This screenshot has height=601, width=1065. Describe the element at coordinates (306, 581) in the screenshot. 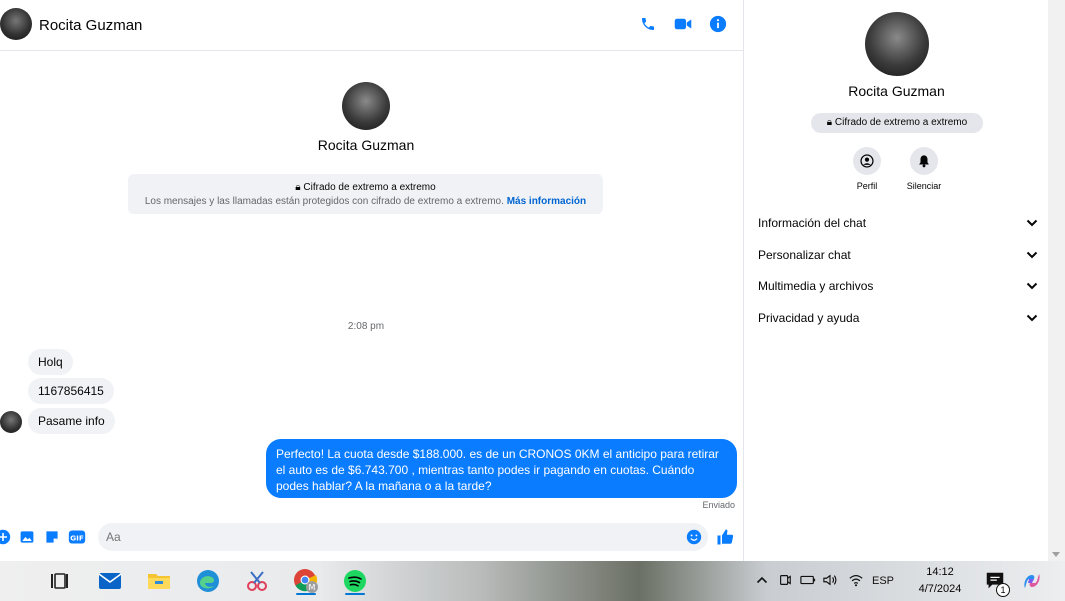

I see `chrome-browser-icon: M` at that location.